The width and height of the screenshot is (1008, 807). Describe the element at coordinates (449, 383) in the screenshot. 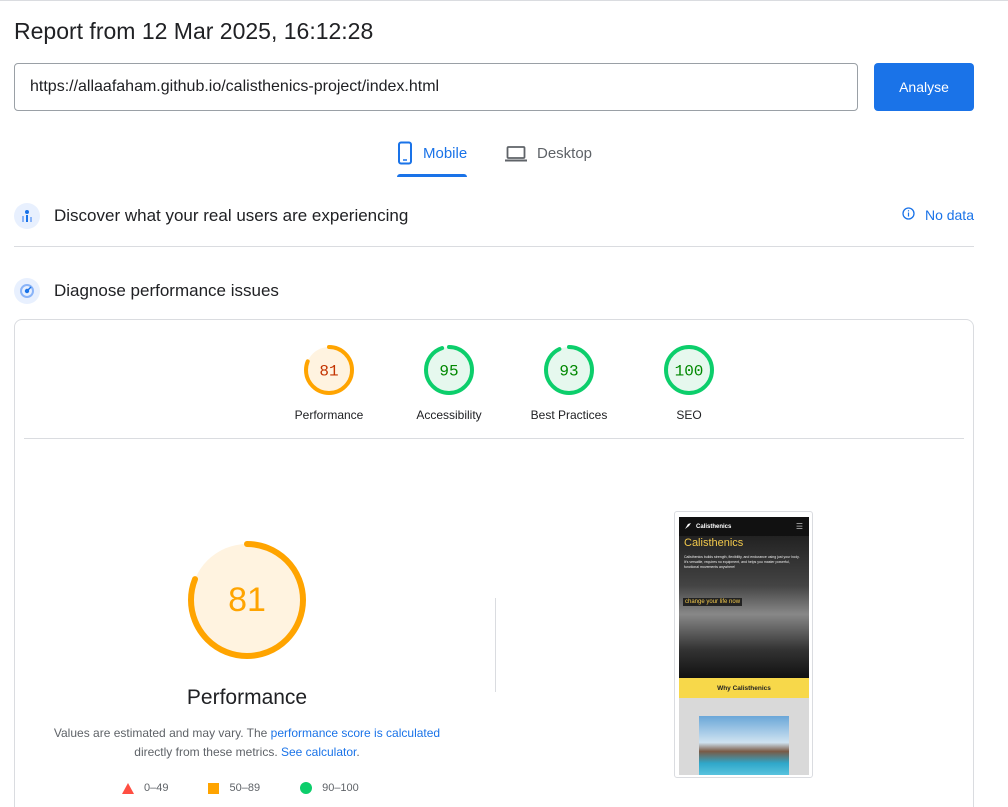

I see `gauge-accessibility: 95 Accessibility` at that location.